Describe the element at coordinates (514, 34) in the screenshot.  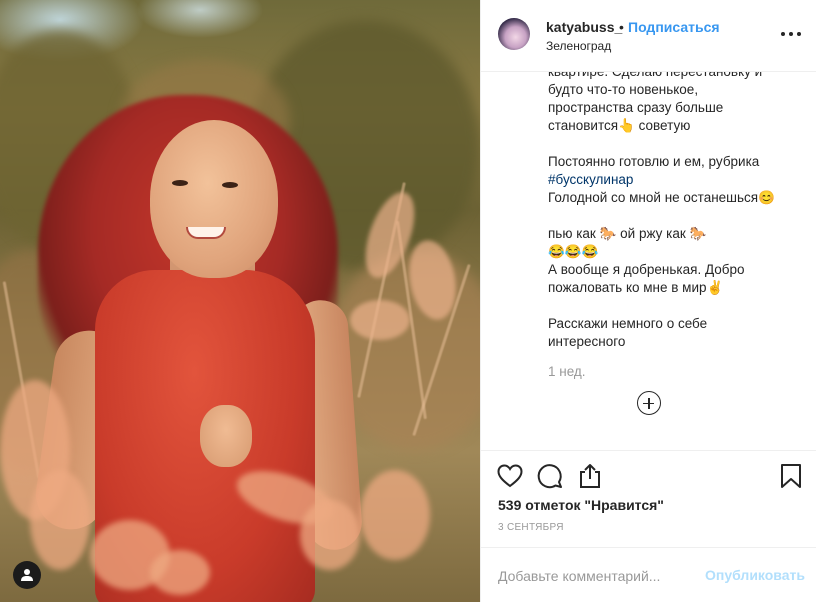
I see `avatar` at that location.